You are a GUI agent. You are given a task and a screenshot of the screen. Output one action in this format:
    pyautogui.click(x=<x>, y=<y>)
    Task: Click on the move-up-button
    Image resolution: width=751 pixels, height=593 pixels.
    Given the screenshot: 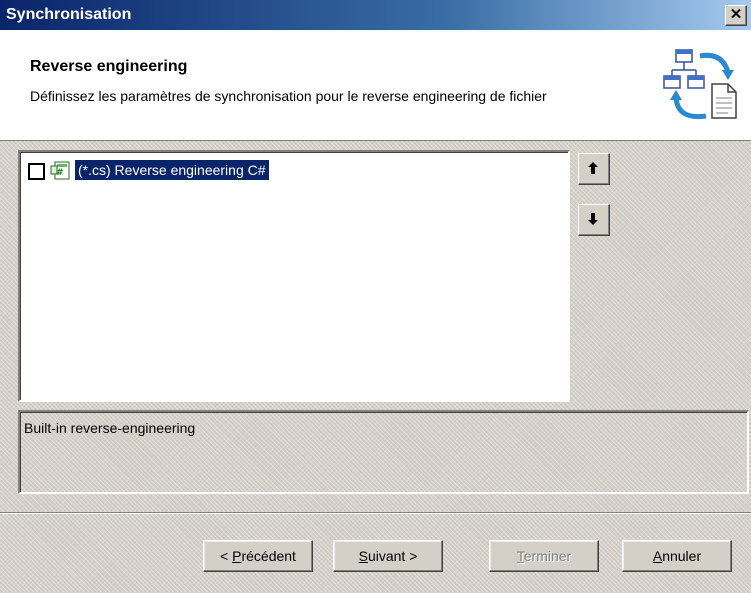 What is the action you would take?
    pyautogui.click(x=594, y=169)
    